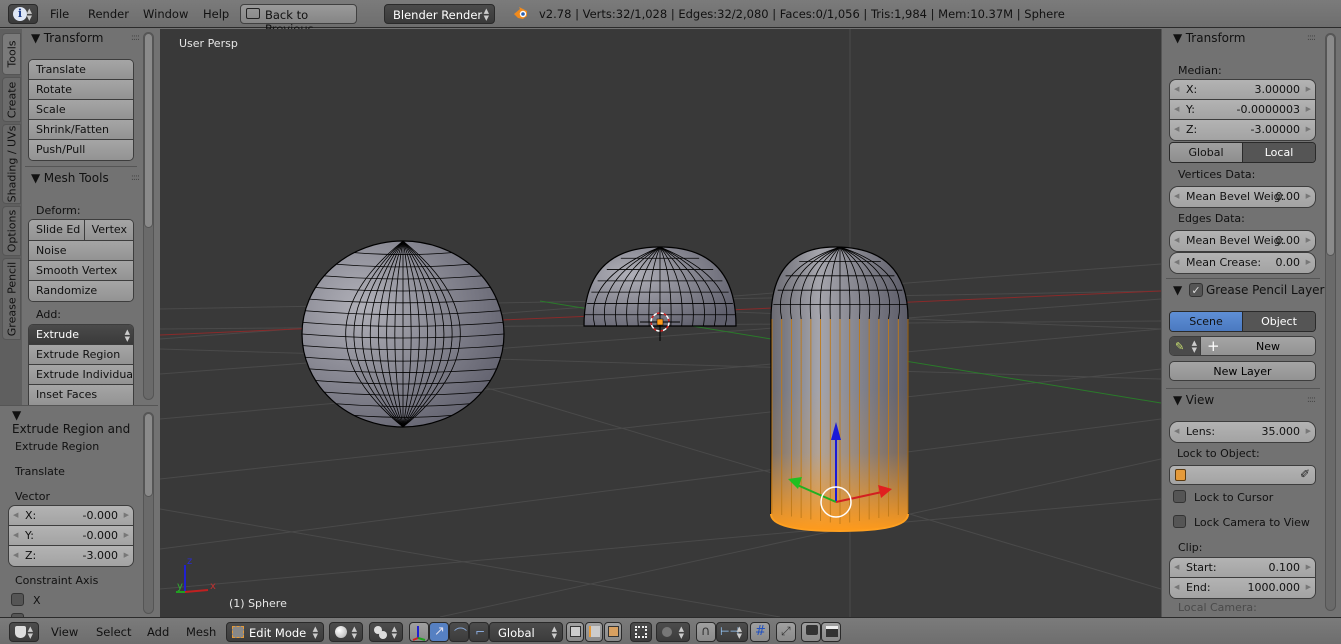  I want to click on translate-manipulator-toggle: ↗, so click(439, 632).